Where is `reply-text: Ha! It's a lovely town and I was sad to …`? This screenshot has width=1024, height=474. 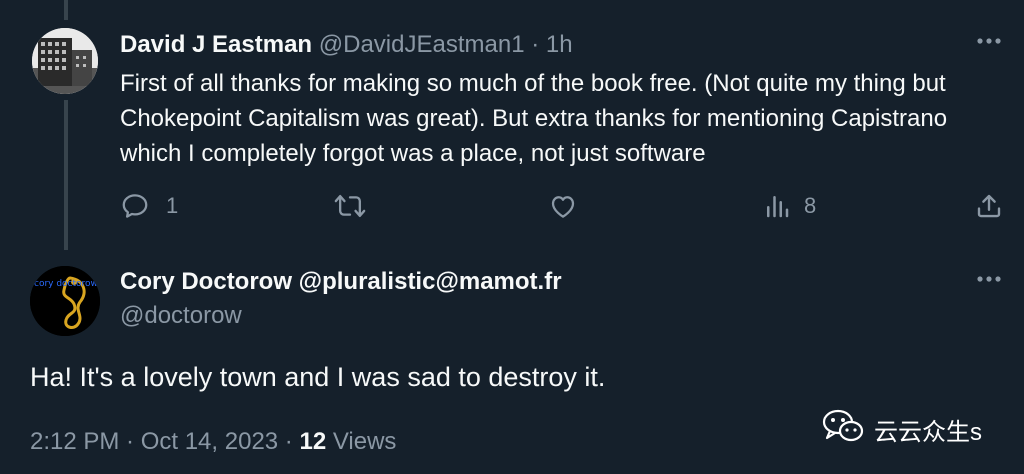 reply-text: Ha! It's a lovely town and I was sad to … is located at coordinates (318, 377).